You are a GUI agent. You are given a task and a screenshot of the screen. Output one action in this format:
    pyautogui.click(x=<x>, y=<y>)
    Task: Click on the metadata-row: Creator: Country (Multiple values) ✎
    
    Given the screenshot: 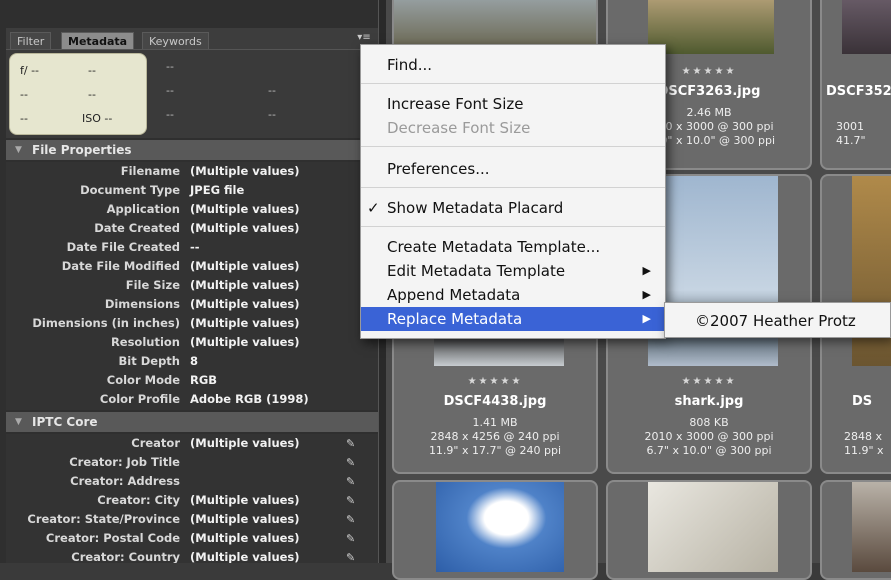 What is the action you would take?
    pyautogui.click(x=192, y=555)
    